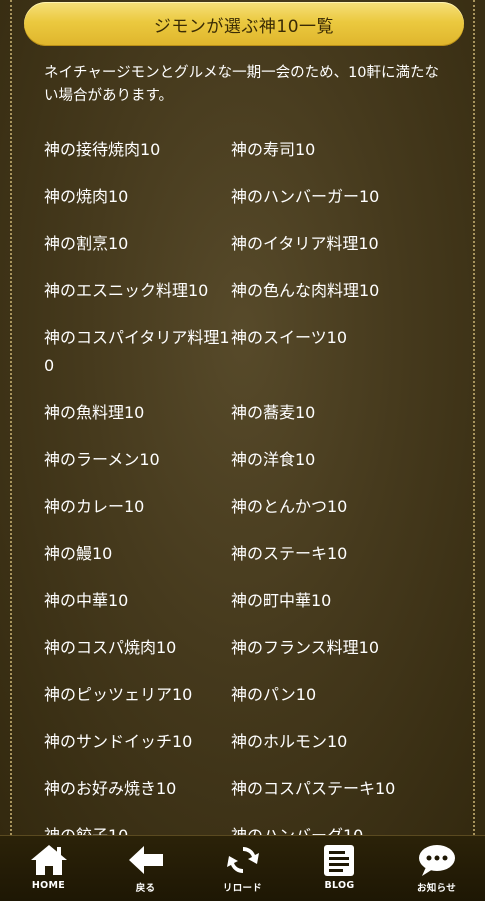  What do you see at coordinates (474, 417) in the screenshot?
I see `right-border-decoration` at bounding box center [474, 417].